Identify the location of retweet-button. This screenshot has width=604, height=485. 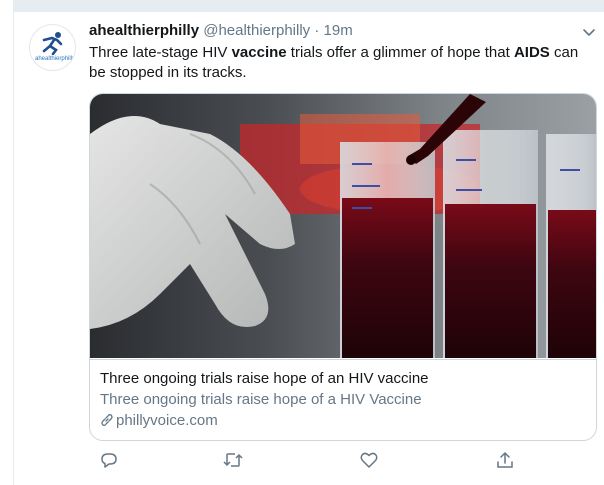
(234, 462).